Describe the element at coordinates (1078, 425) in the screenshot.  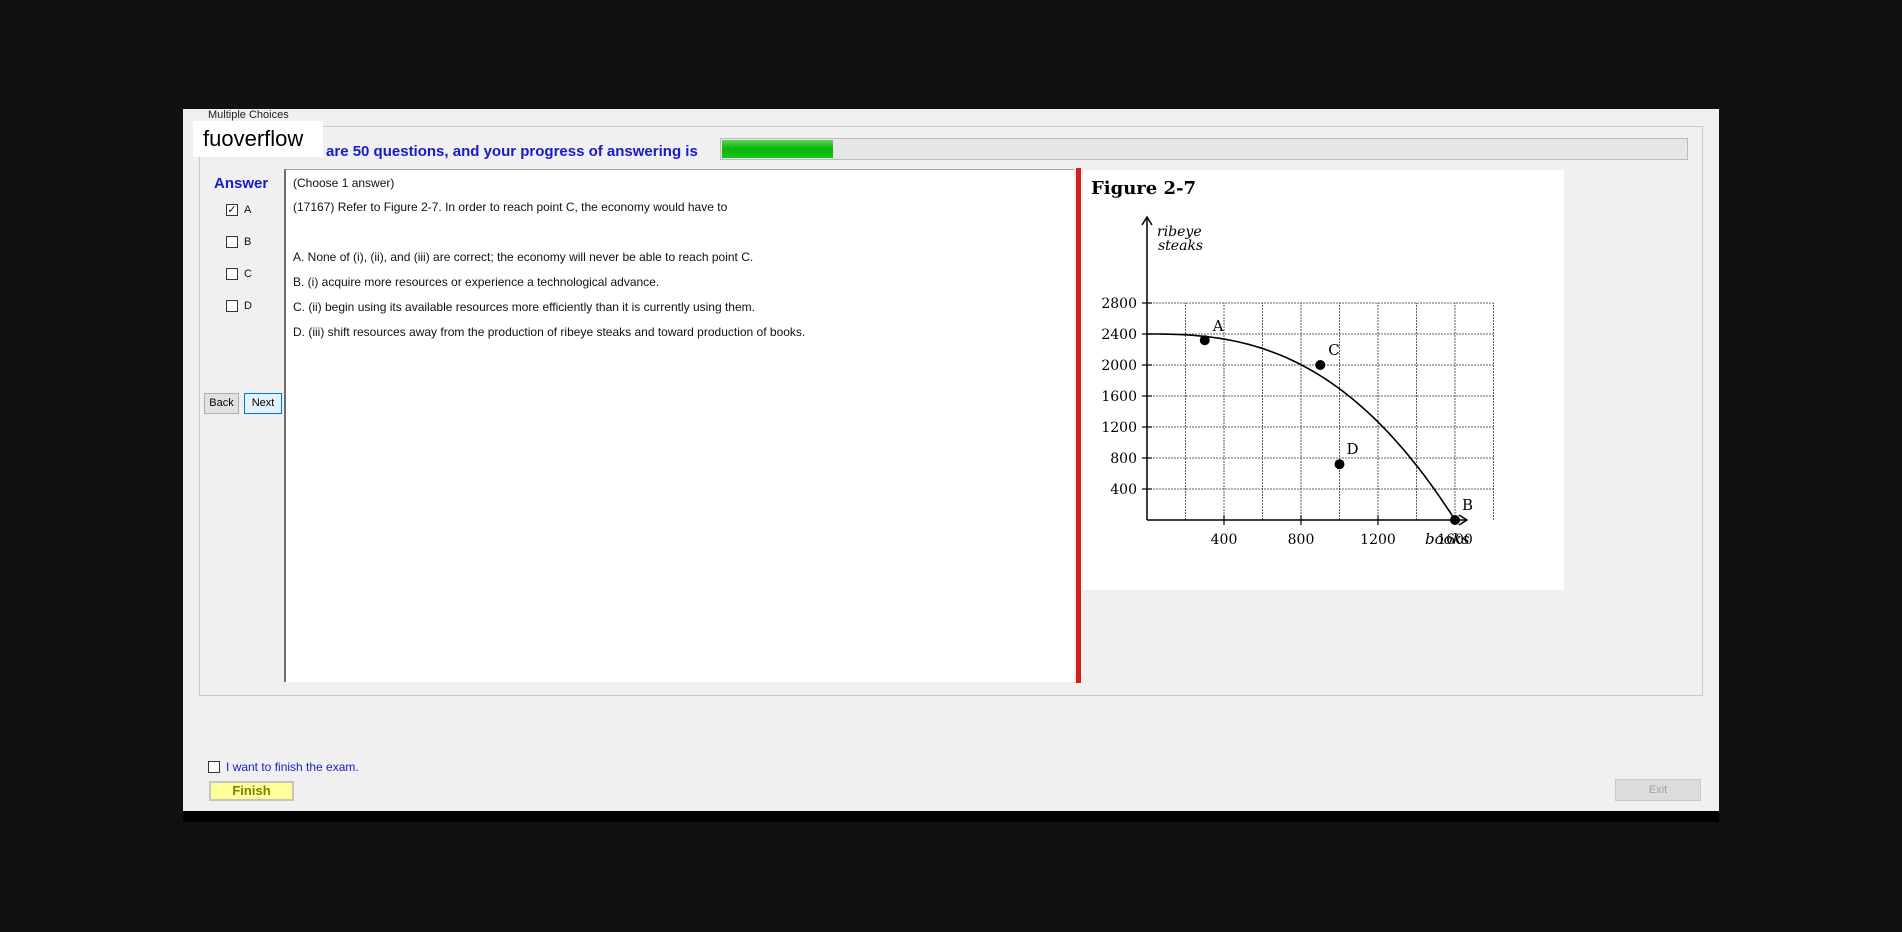
I see `panel-divider` at that location.